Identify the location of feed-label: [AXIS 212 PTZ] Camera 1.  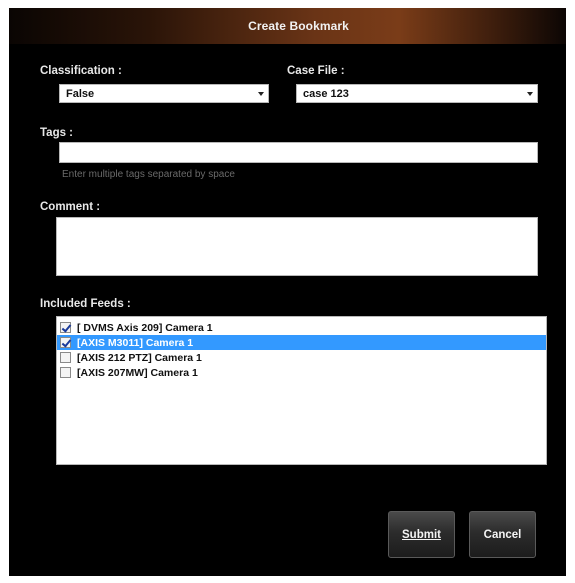
(139, 357).